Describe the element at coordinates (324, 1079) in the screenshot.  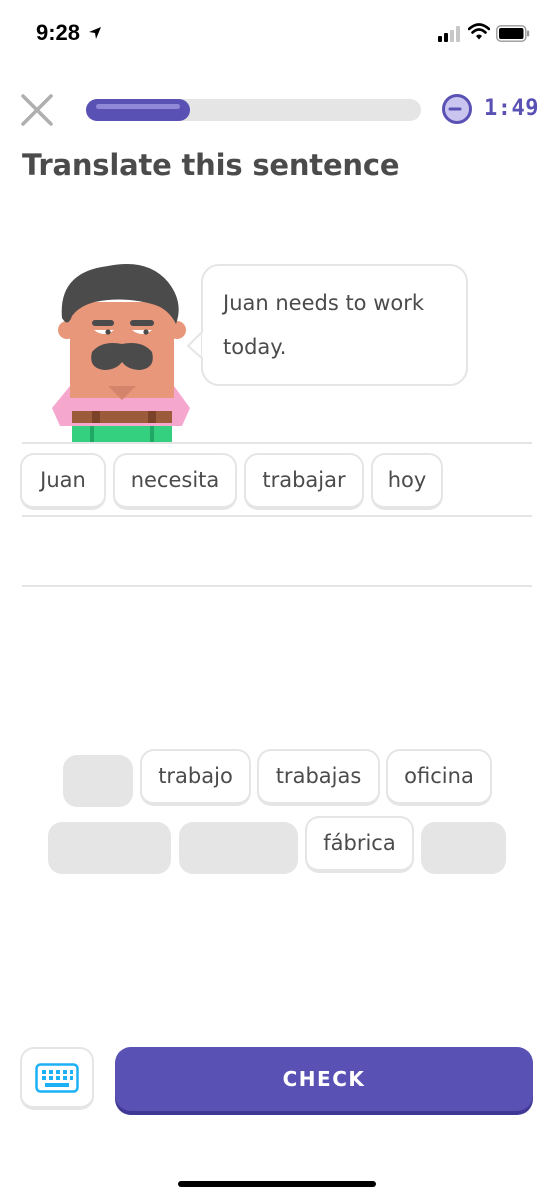
I see `check-button: CHECK` at that location.